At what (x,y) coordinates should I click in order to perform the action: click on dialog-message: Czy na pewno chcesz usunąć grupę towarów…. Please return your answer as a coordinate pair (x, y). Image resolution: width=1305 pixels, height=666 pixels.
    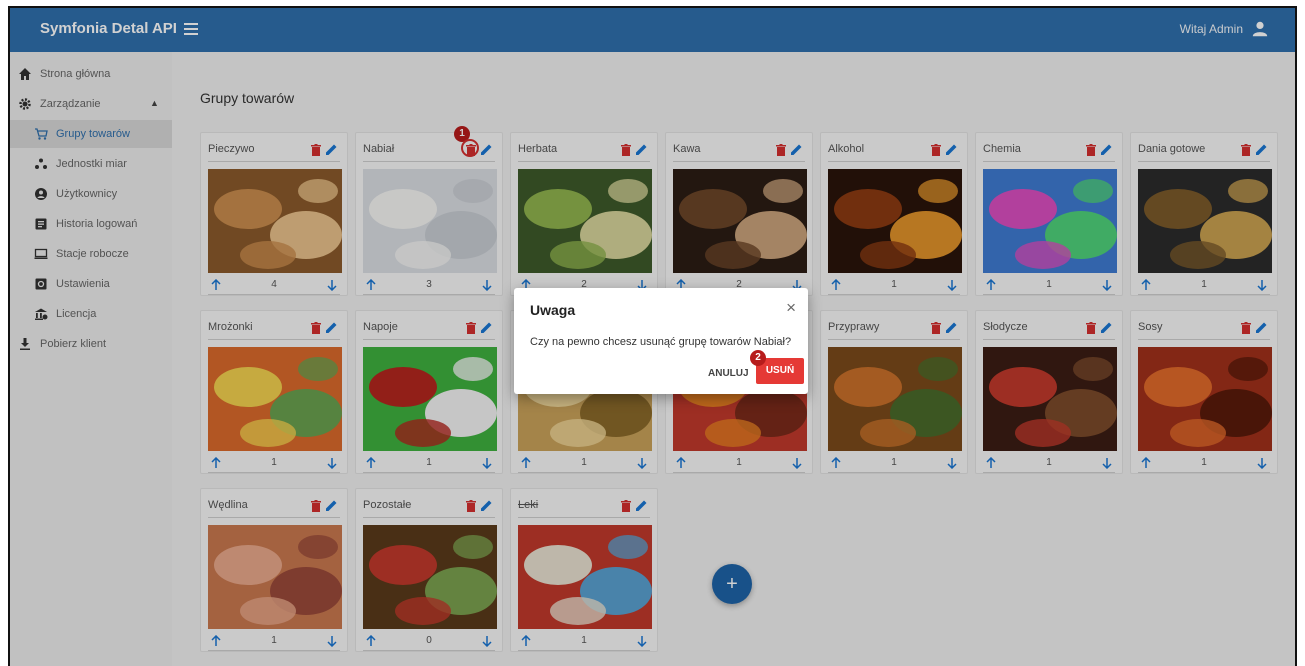
    Looking at the image, I should click on (661, 342).